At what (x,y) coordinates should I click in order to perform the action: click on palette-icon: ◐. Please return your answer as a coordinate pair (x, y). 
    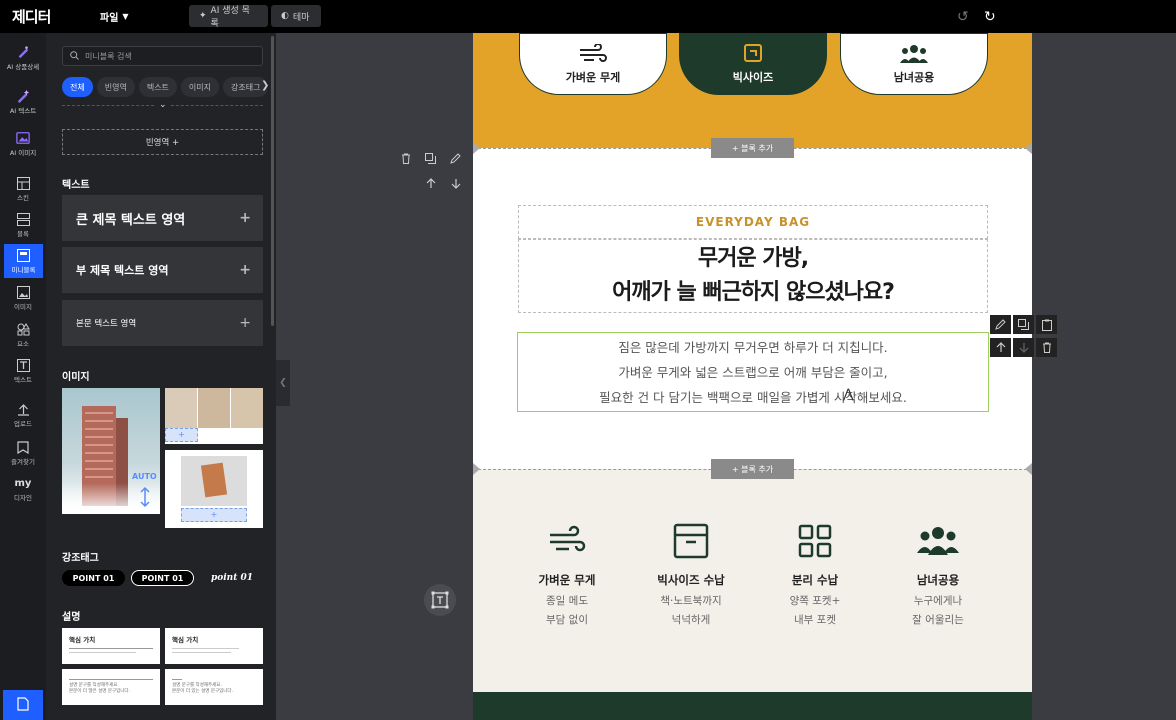
    Looking at the image, I should click on (285, 16).